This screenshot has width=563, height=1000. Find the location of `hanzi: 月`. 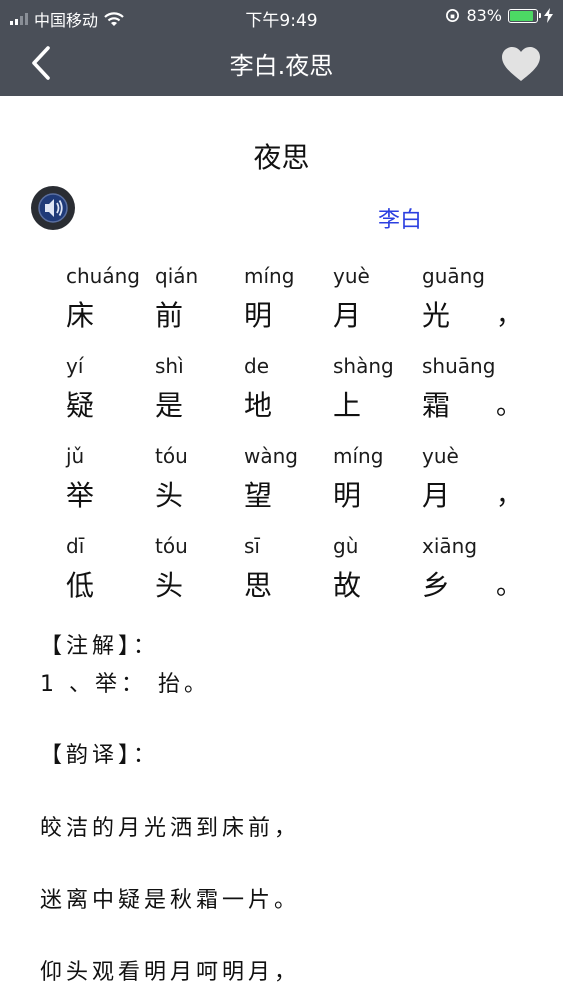

hanzi: 月 is located at coordinates (347, 315).